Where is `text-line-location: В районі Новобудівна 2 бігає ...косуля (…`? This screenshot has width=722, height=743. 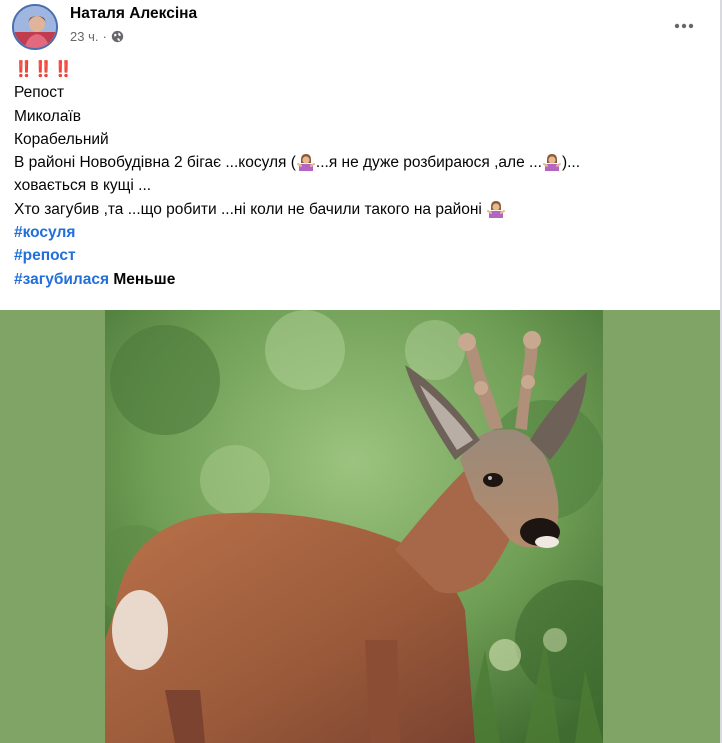 text-line-location: В районі Новобудівна 2 бігає ...косуля (… is located at coordinates (359, 162).